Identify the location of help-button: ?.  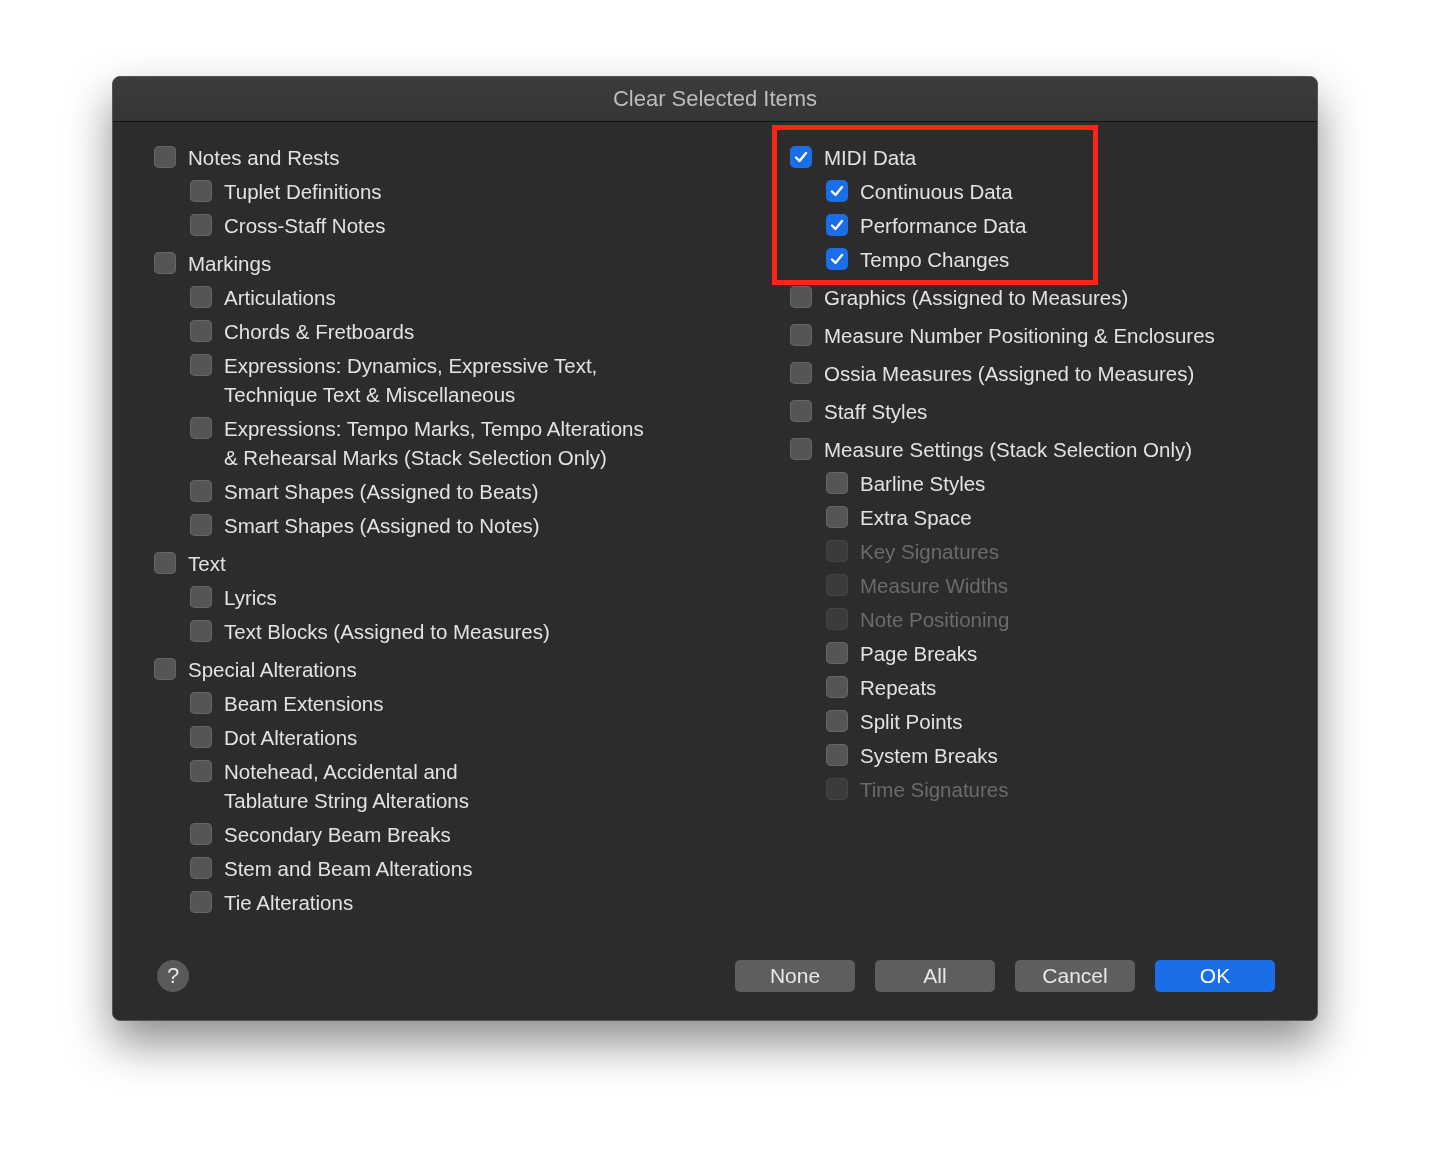
(173, 976).